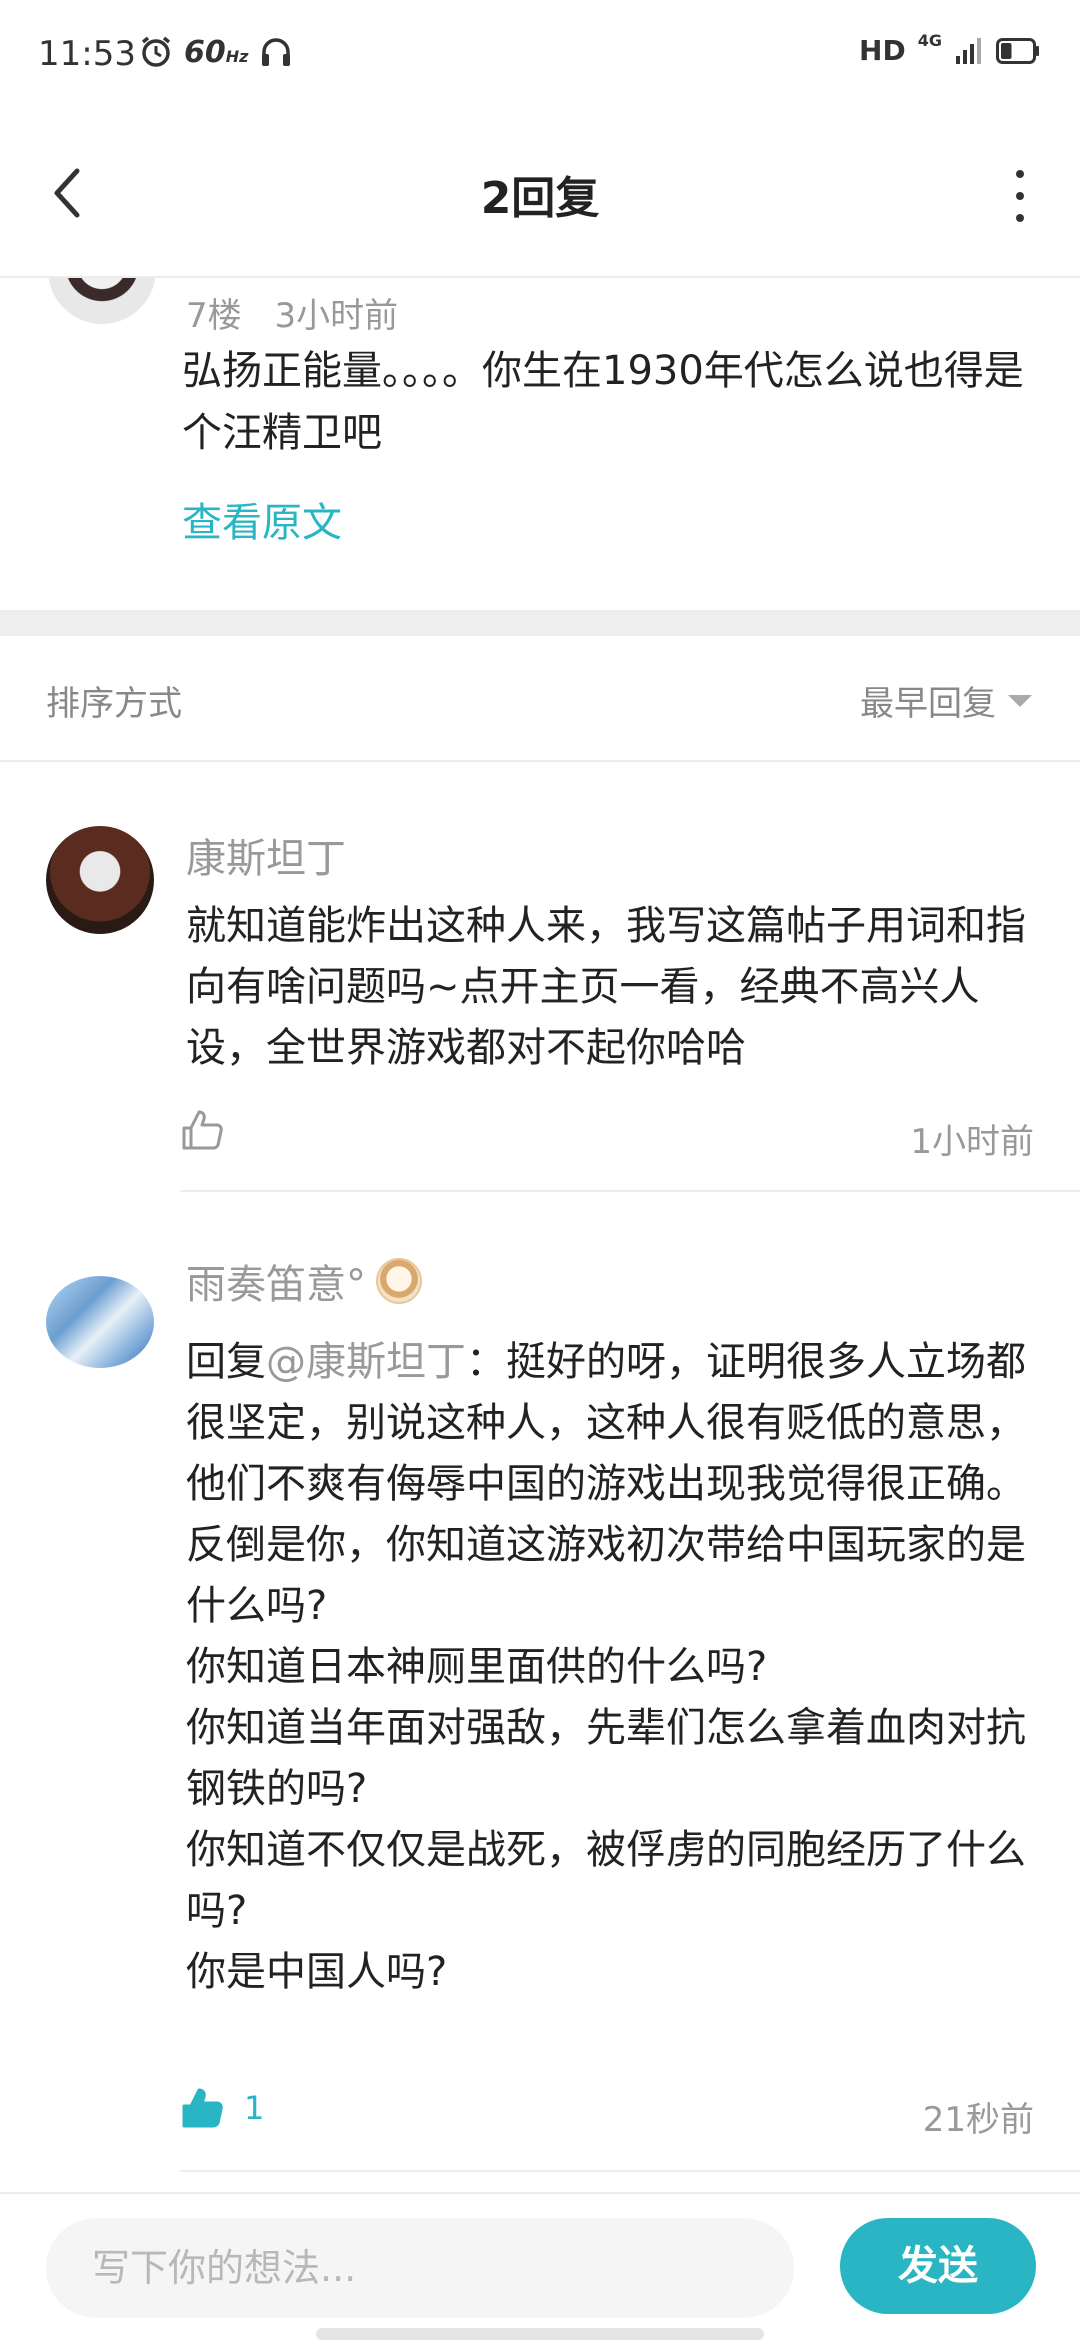  I want to click on more-options-button, so click(1020, 196).